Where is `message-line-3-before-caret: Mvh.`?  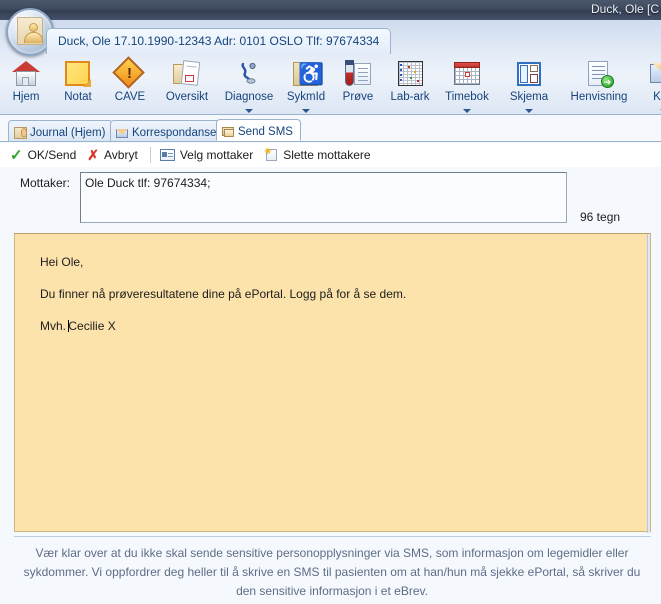 message-line-3-before-caret: Mvh. is located at coordinates (55, 326).